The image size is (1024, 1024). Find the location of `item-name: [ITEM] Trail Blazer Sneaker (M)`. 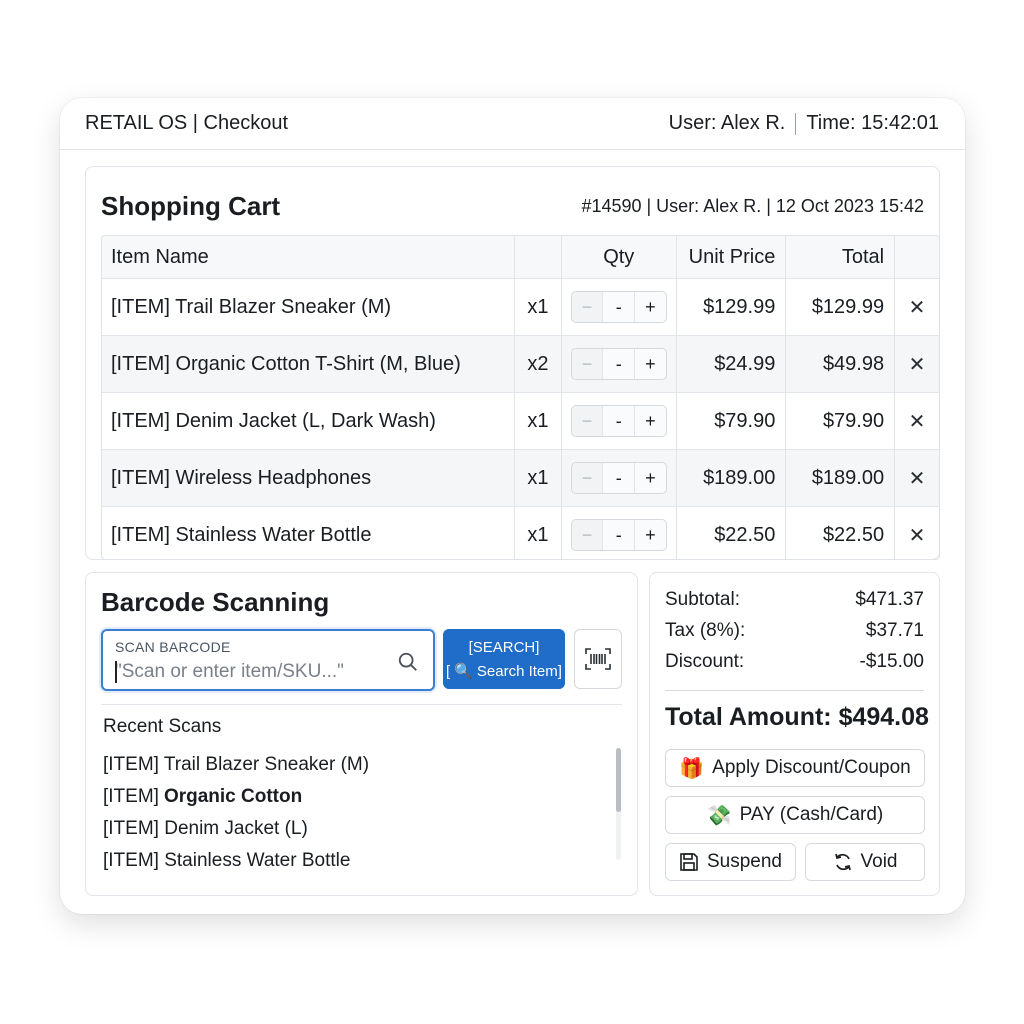

item-name: [ITEM] Trail Blazer Sneaker (M) is located at coordinates (308, 307).